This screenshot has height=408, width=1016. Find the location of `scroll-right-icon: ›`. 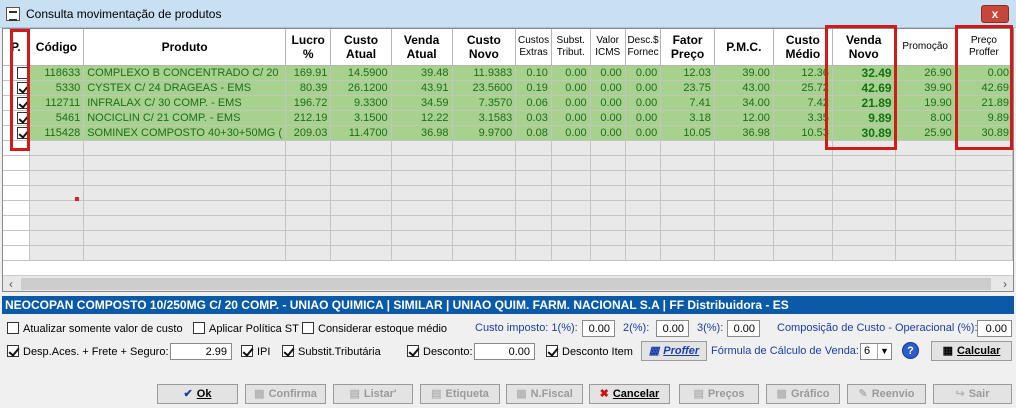

scroll-right-icon: › is located at coordinates (1005, 284).